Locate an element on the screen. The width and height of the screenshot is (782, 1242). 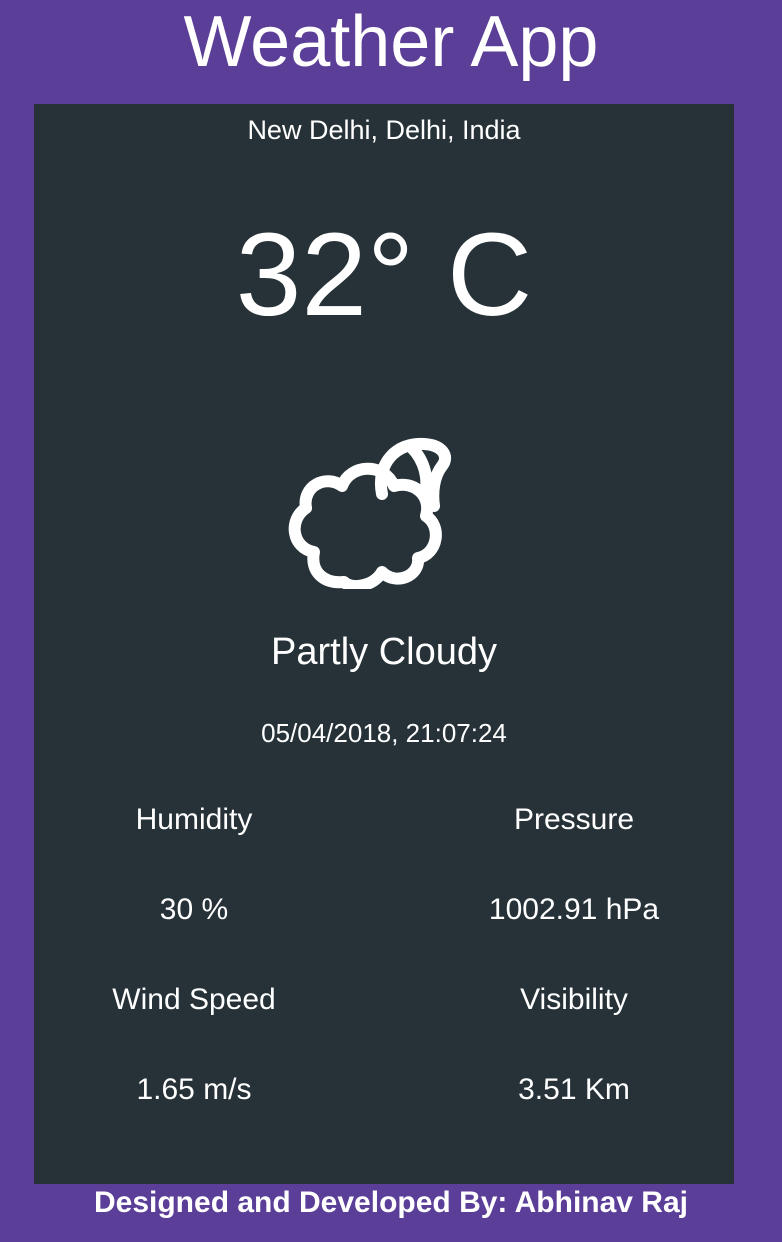
temperature-value: 32° C is located at coordinates (384, 275).